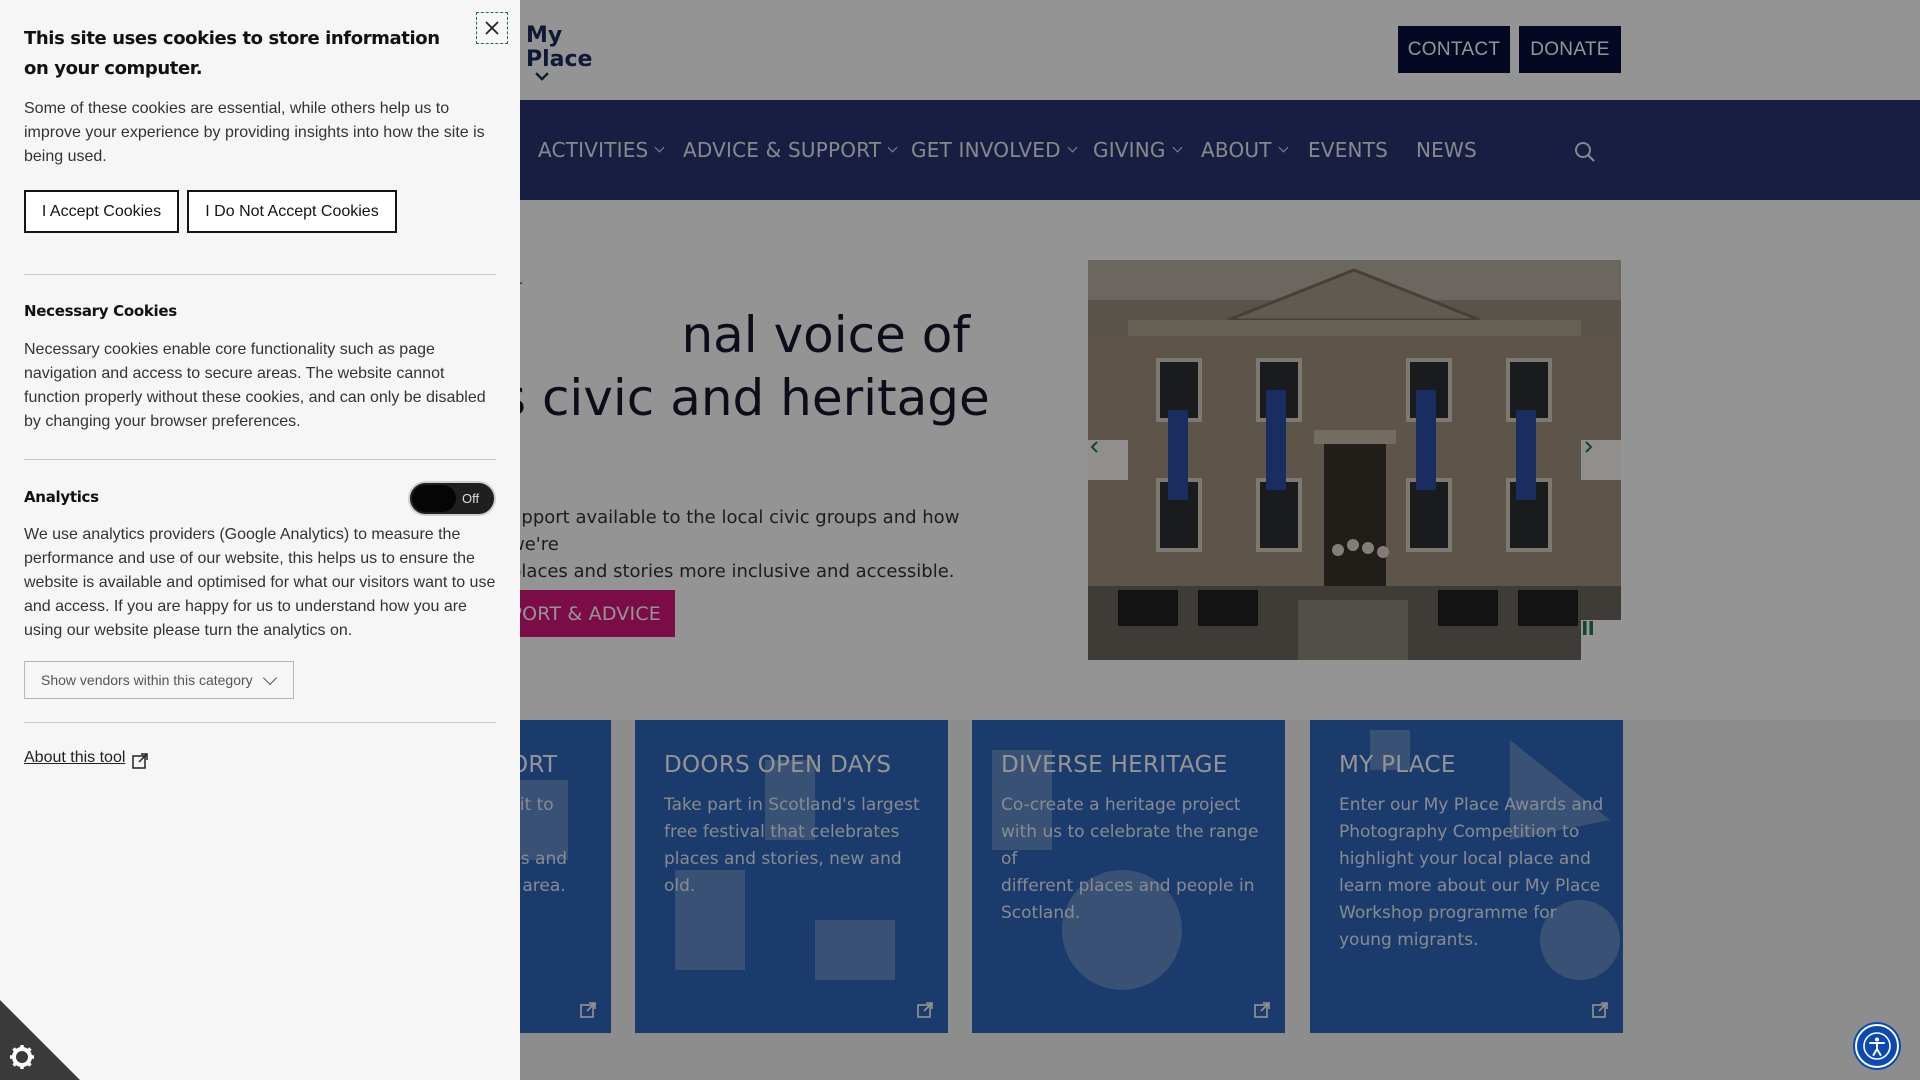 Image resolution: width=1920 pixels, height=1080 pixels. Describe the element at coordinates (22, 1057) in the screenshot. I see `cookie-gear-icon` at that location.